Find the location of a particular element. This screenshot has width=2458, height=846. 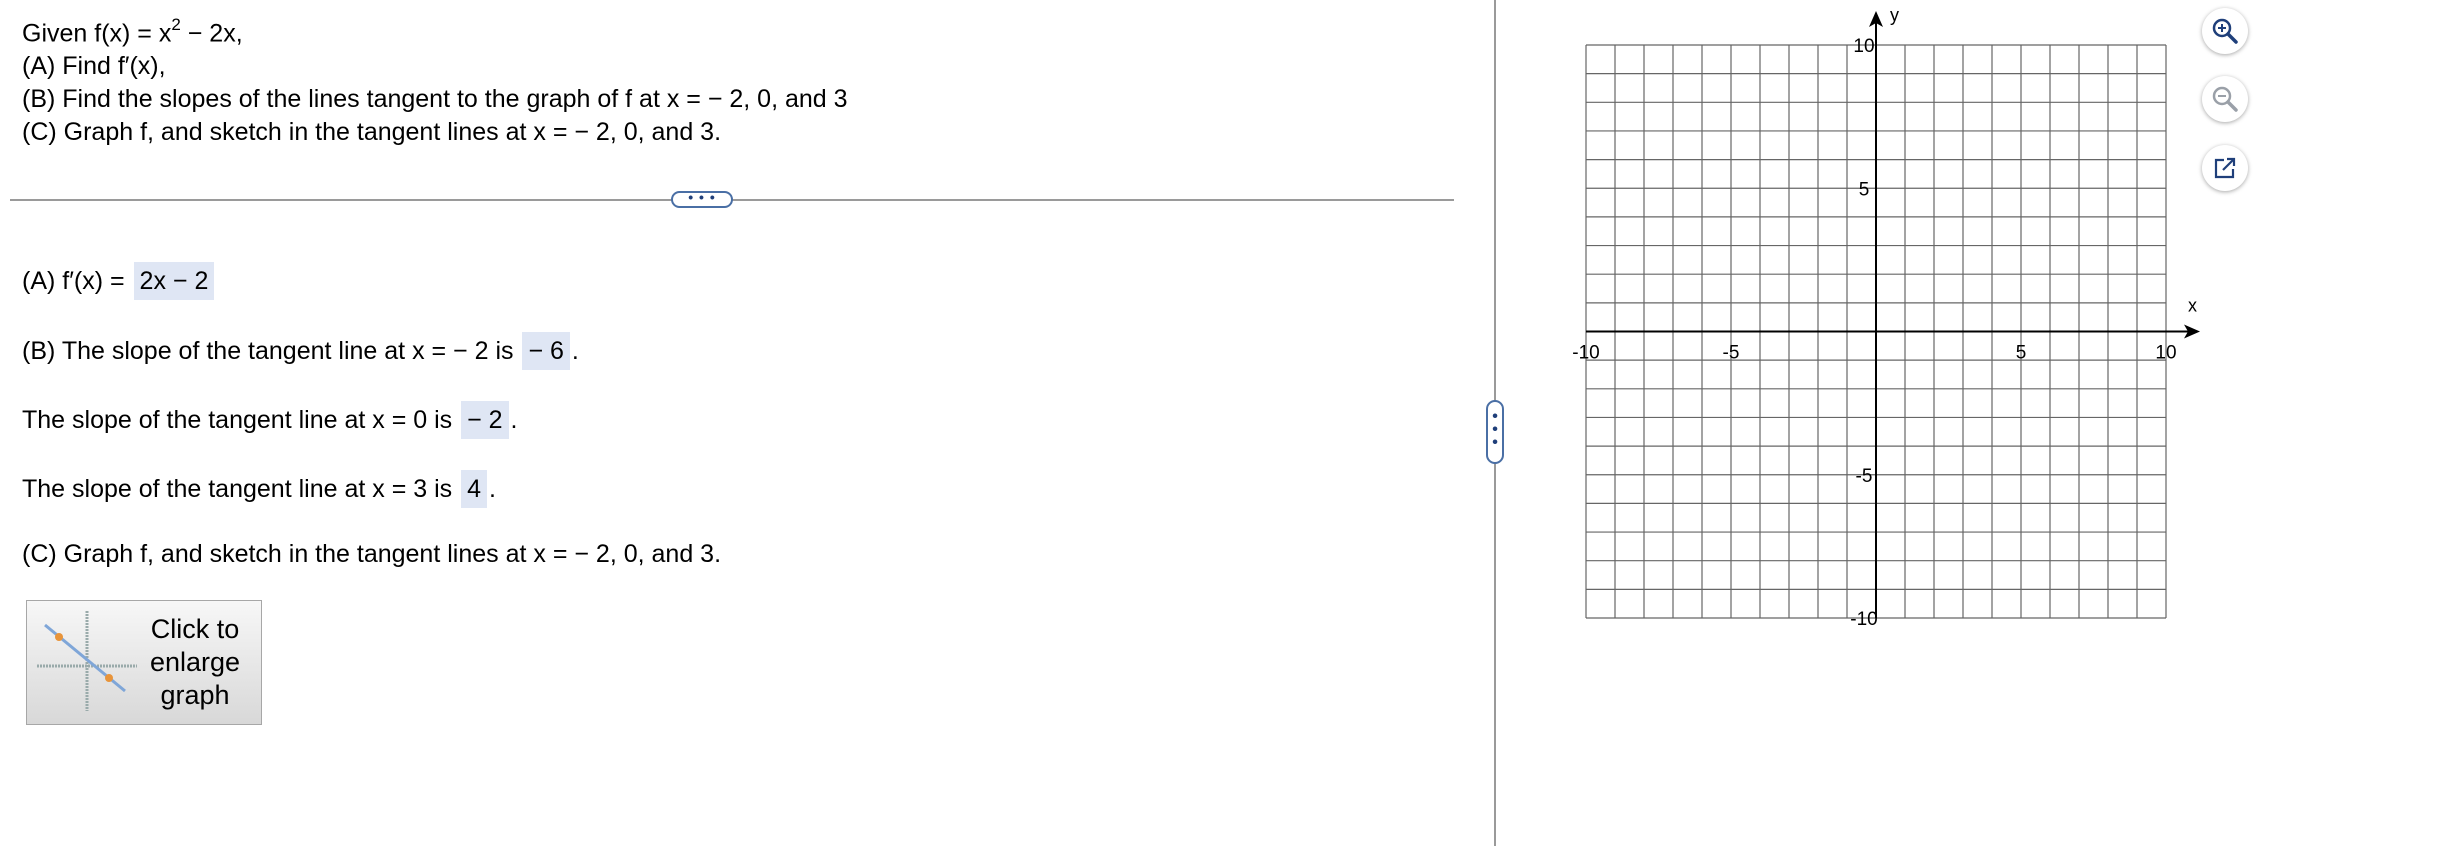

graph-thumbnail-icon is located at coordinates (87, 661).